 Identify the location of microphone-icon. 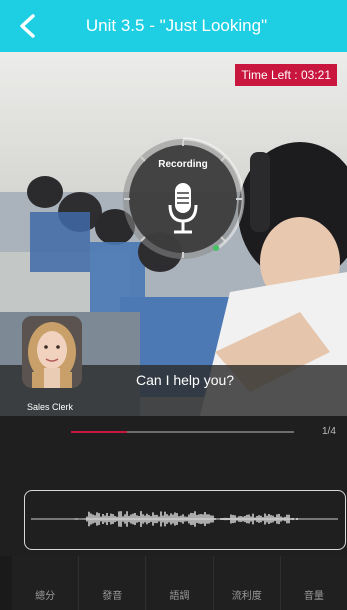
(183, 208).